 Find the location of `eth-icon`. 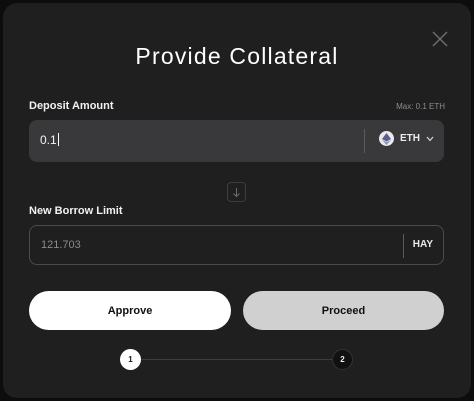

eth-icon is located at coordinates (386, 138).